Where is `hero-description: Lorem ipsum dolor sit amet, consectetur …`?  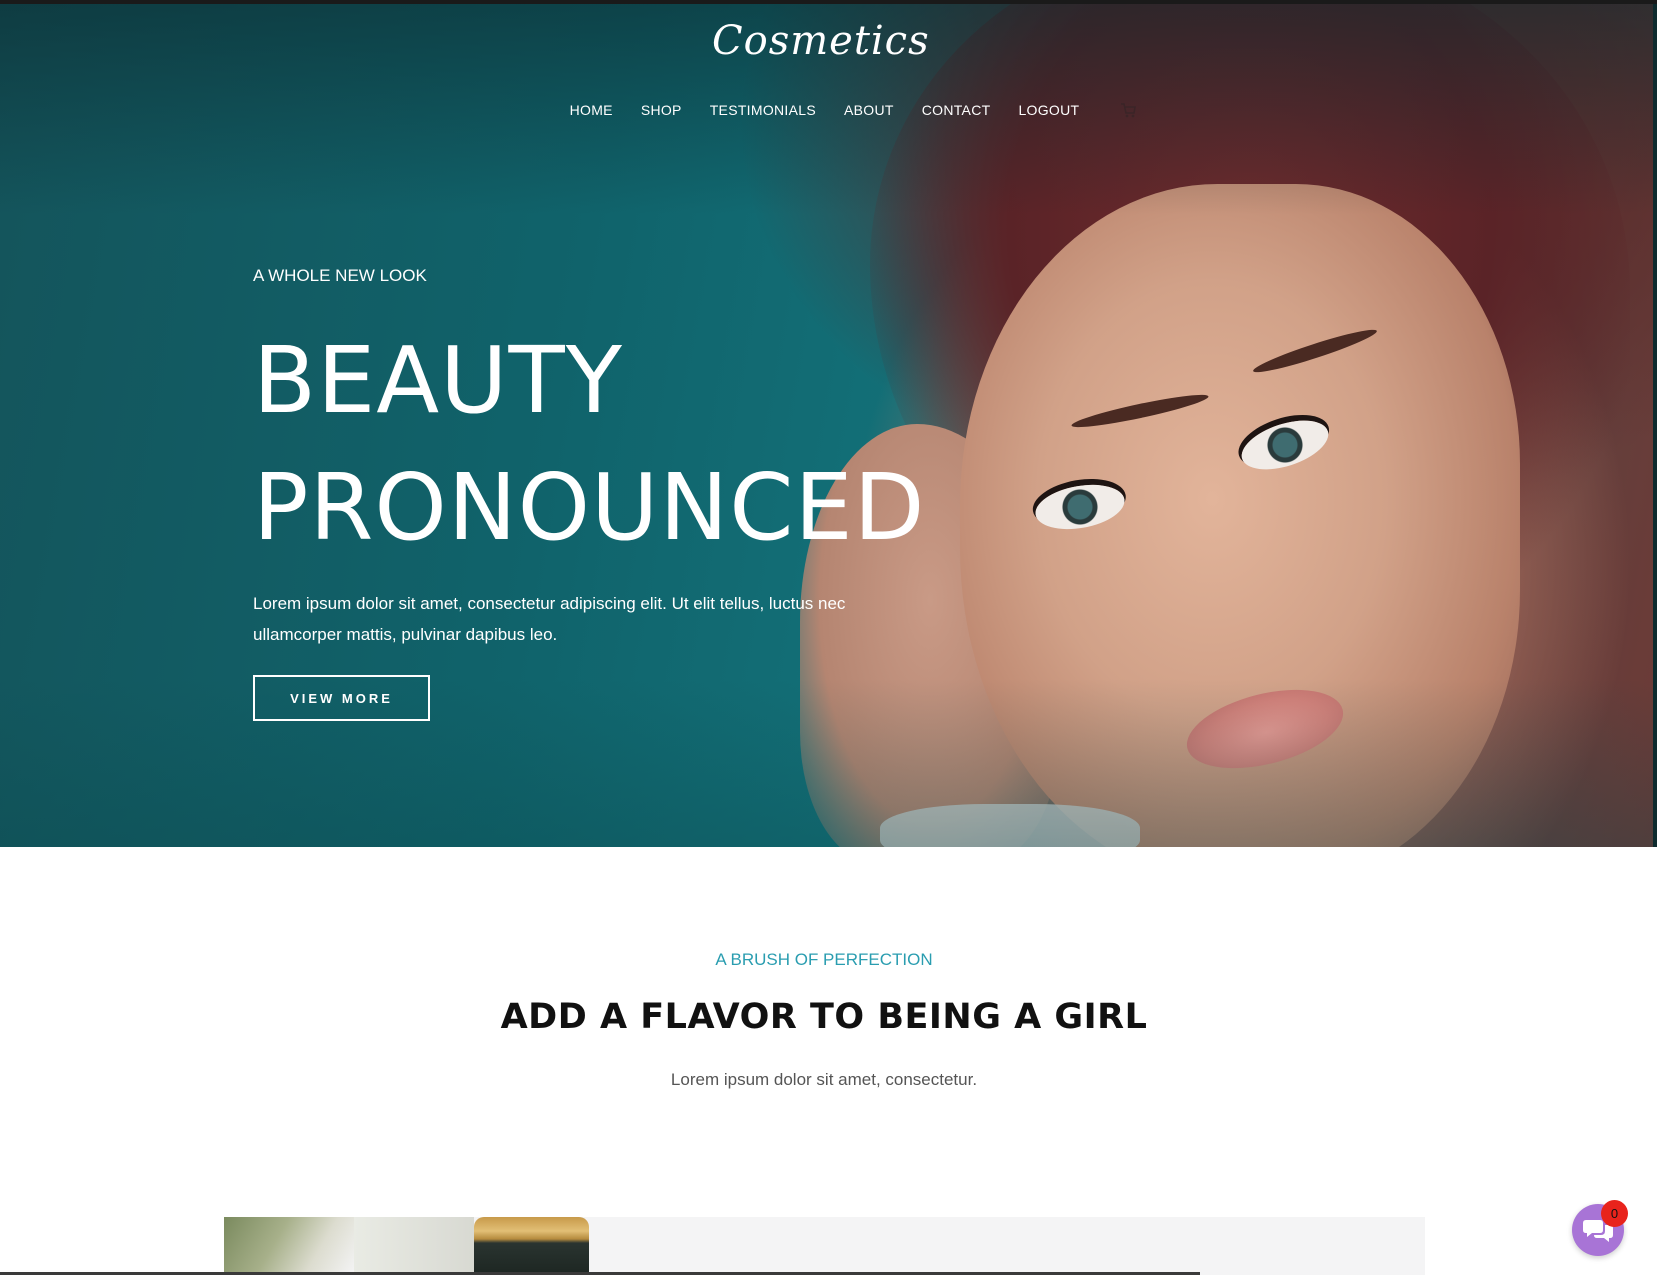
hero-description: Lorem ipsum dolor sit amet, consectetur … is located at coordinates (549, 619).